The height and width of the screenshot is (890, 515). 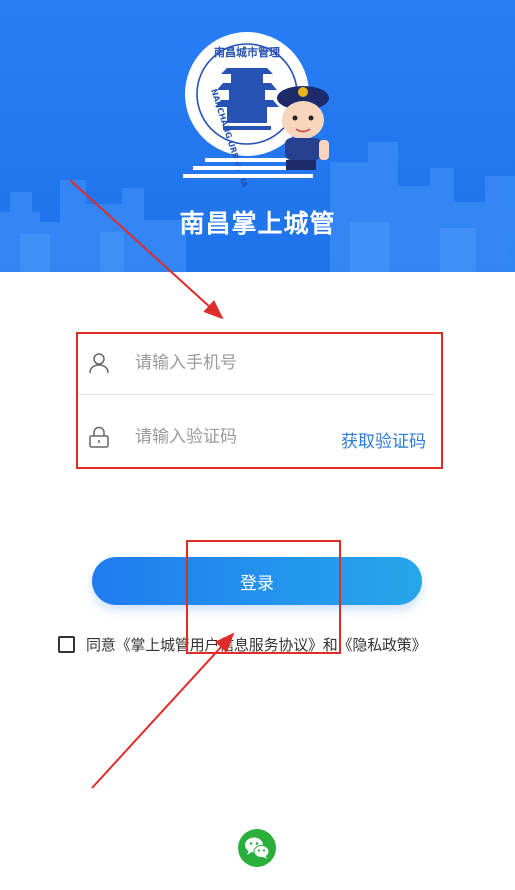 What do you see at coordinates (66, 644) in the screenshot?
I see `agreement-checkbox` at bounding box center [66, 644].